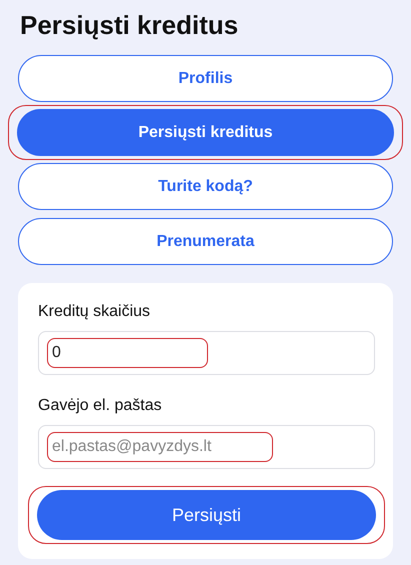 Image resolution: width=411 pixels, height=565 pixels. Describe the element at coordinates (127, 353) in the screenshot. I see `field-text: 0` at that location.